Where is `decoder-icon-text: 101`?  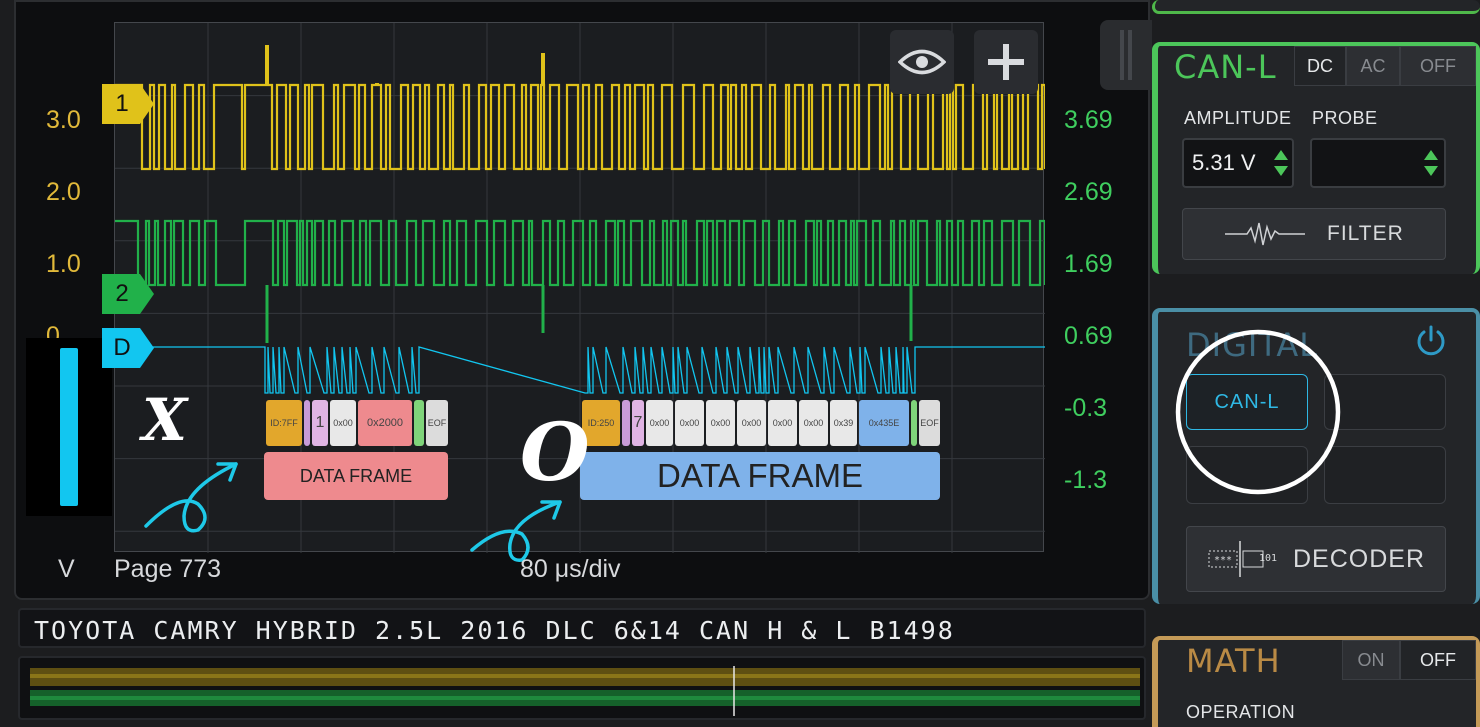 decoder-icon-text: 101 is located at coordinates (1268, 558).